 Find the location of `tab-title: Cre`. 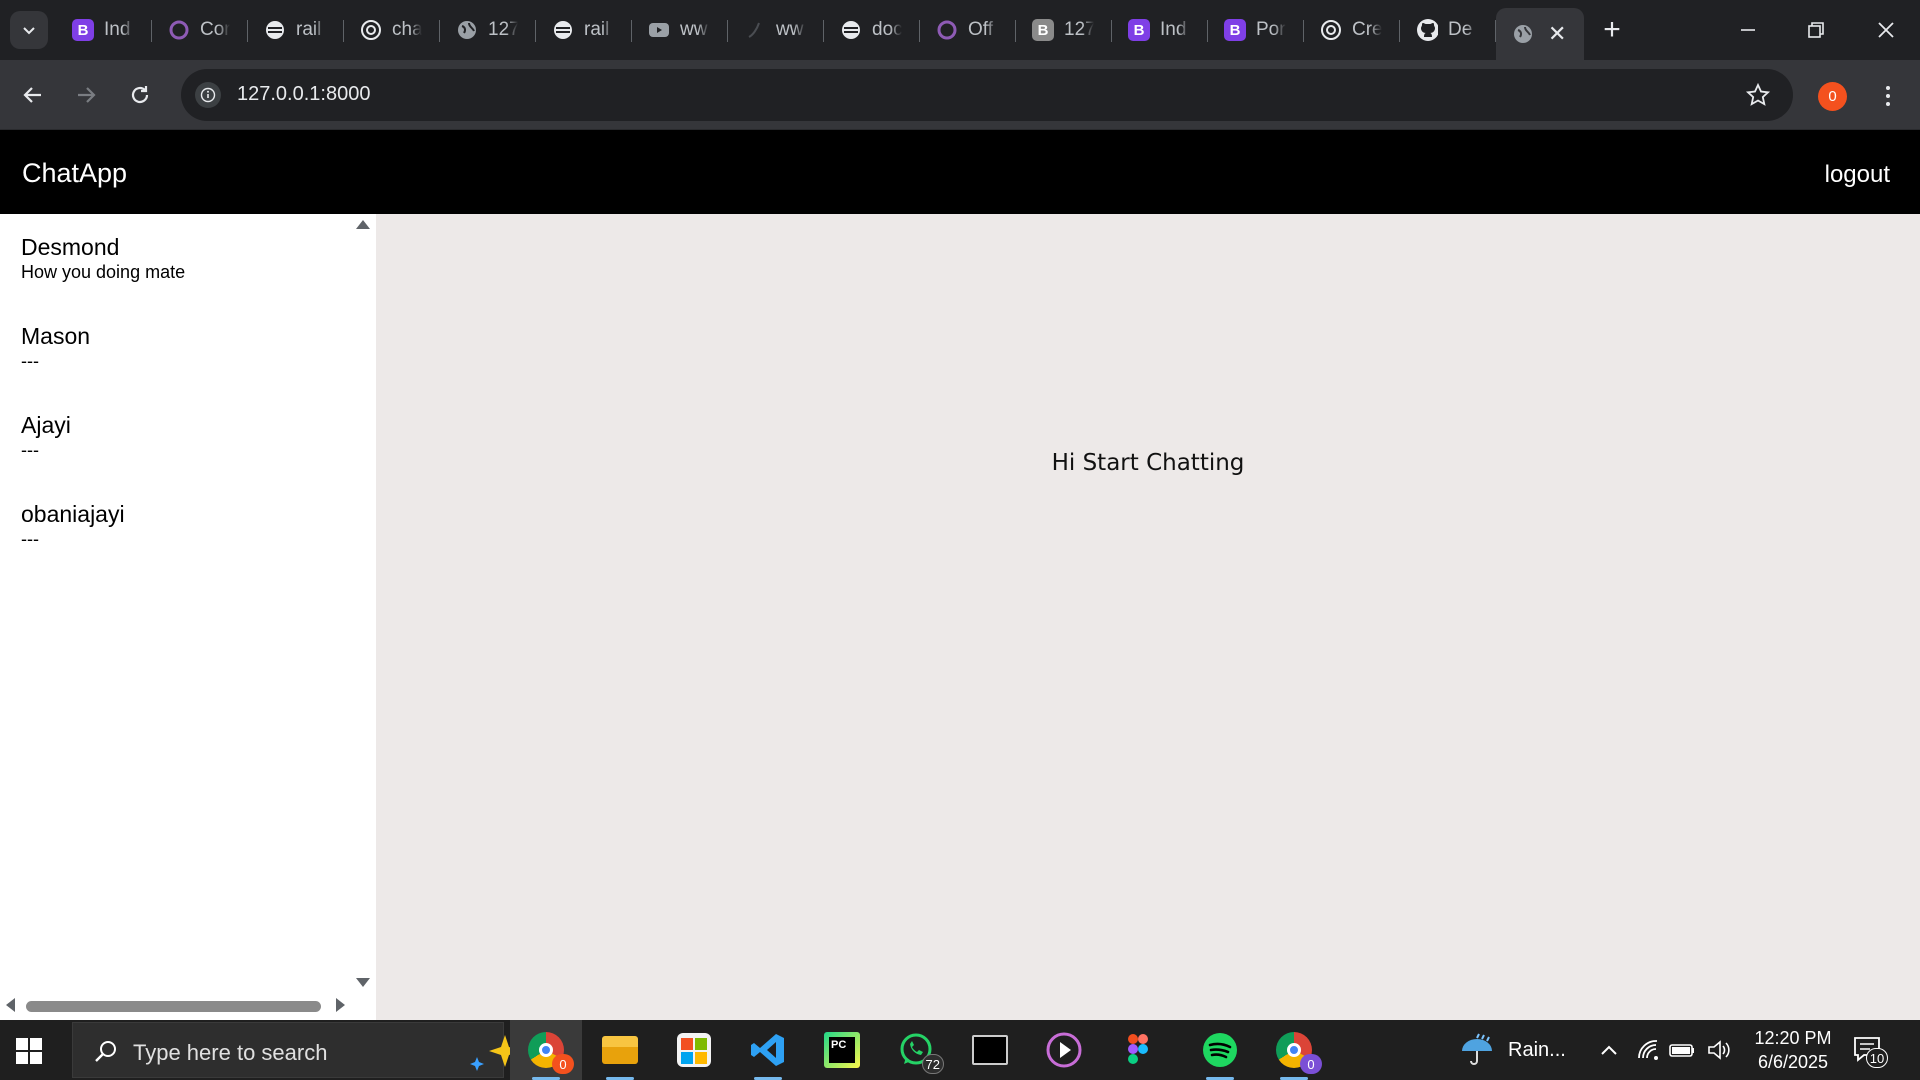

tab-title: Cre is located at coordinates (1367, 29).